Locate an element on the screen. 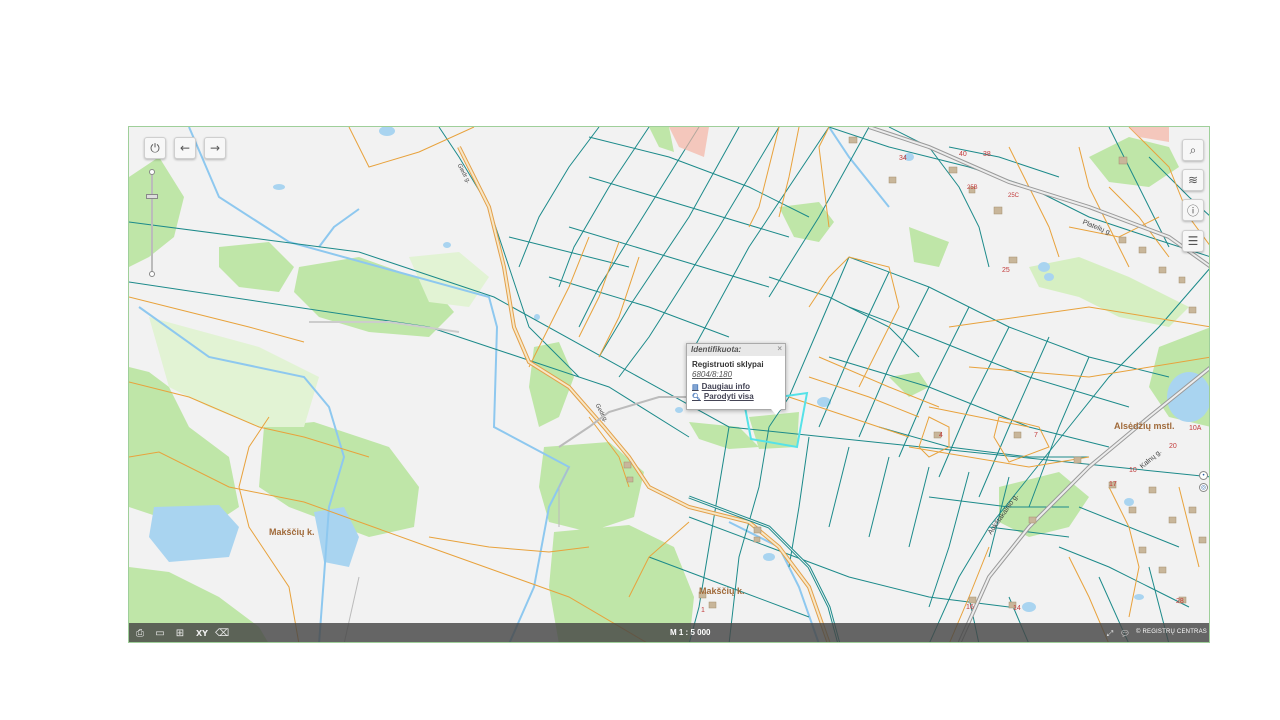 This screenshot has height=720, width=1280. print-icon: ⎙ is located at coordinates (140, 633).